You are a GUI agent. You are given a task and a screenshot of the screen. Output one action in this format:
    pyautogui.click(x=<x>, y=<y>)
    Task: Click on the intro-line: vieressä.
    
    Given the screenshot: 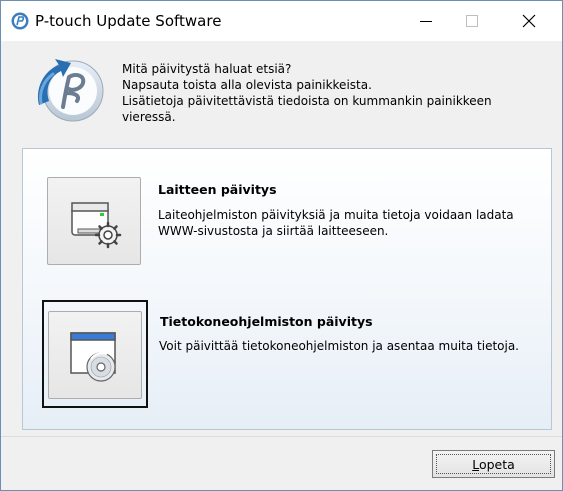 What is the action you would take?
    pyautogui.click(x=149, y=117)
    